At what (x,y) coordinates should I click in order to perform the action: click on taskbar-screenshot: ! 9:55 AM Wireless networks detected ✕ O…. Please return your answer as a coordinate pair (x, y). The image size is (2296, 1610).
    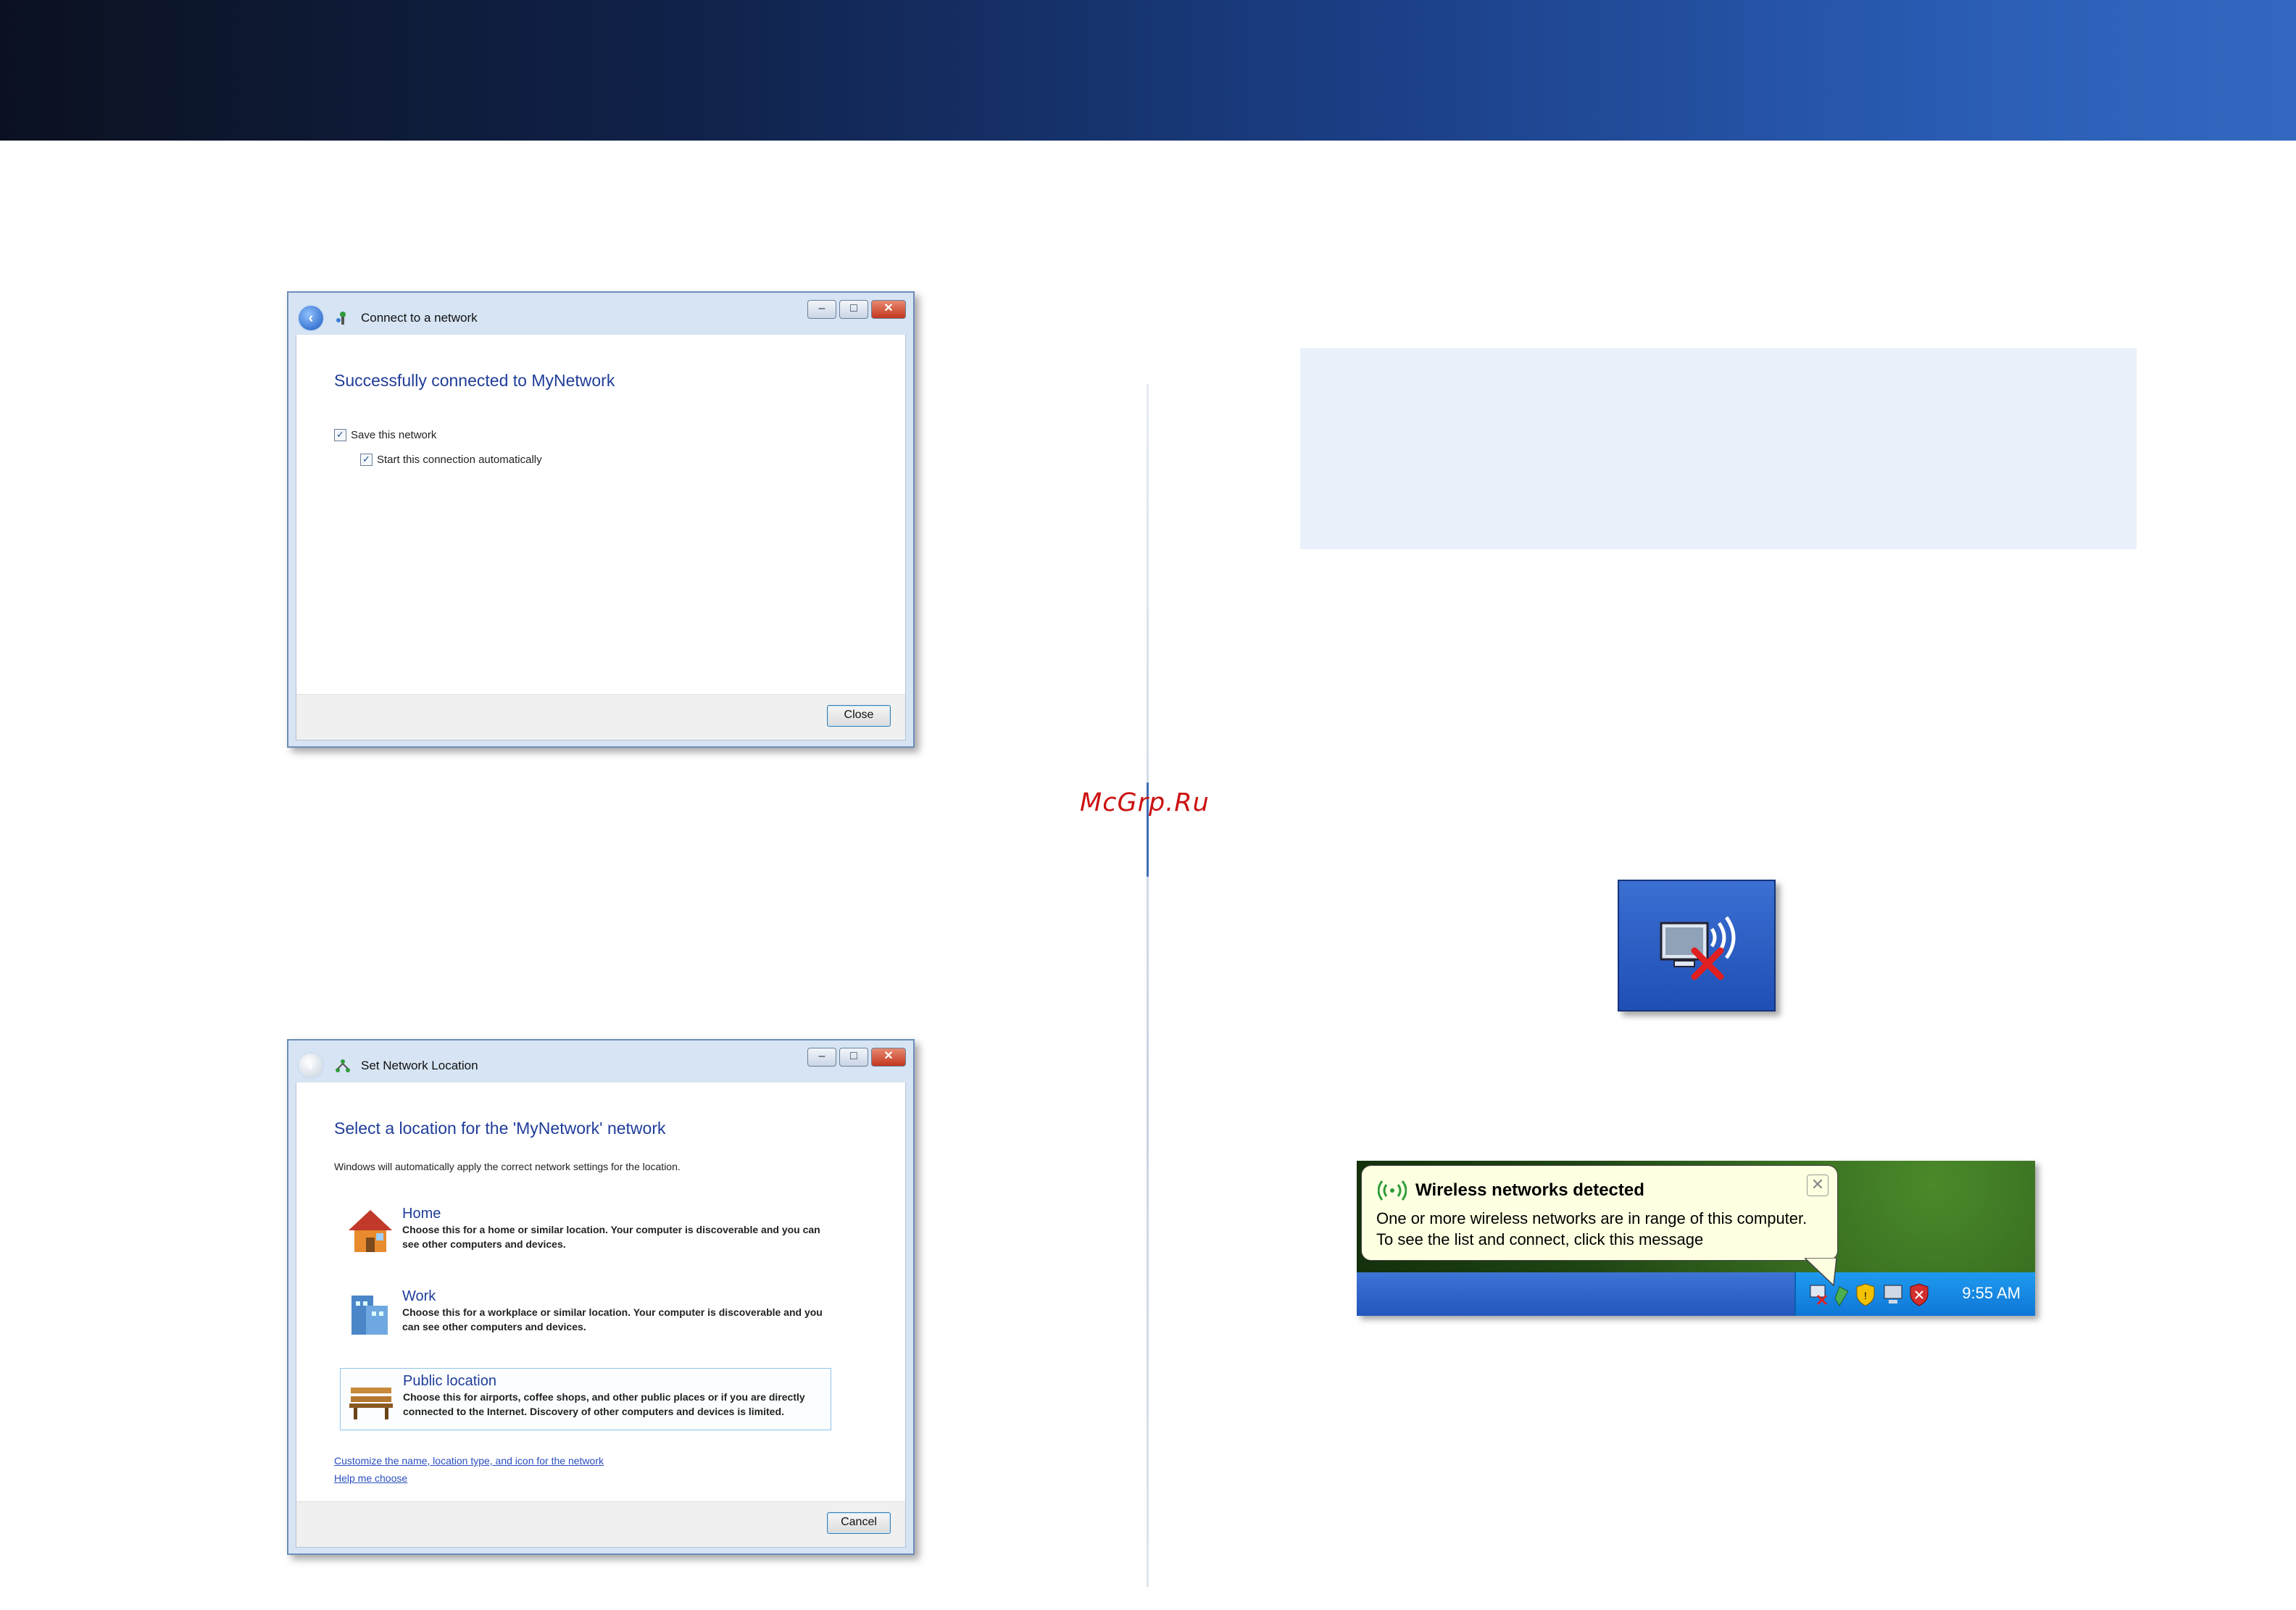
    Looking at the image, I should click on (1696, 1238).